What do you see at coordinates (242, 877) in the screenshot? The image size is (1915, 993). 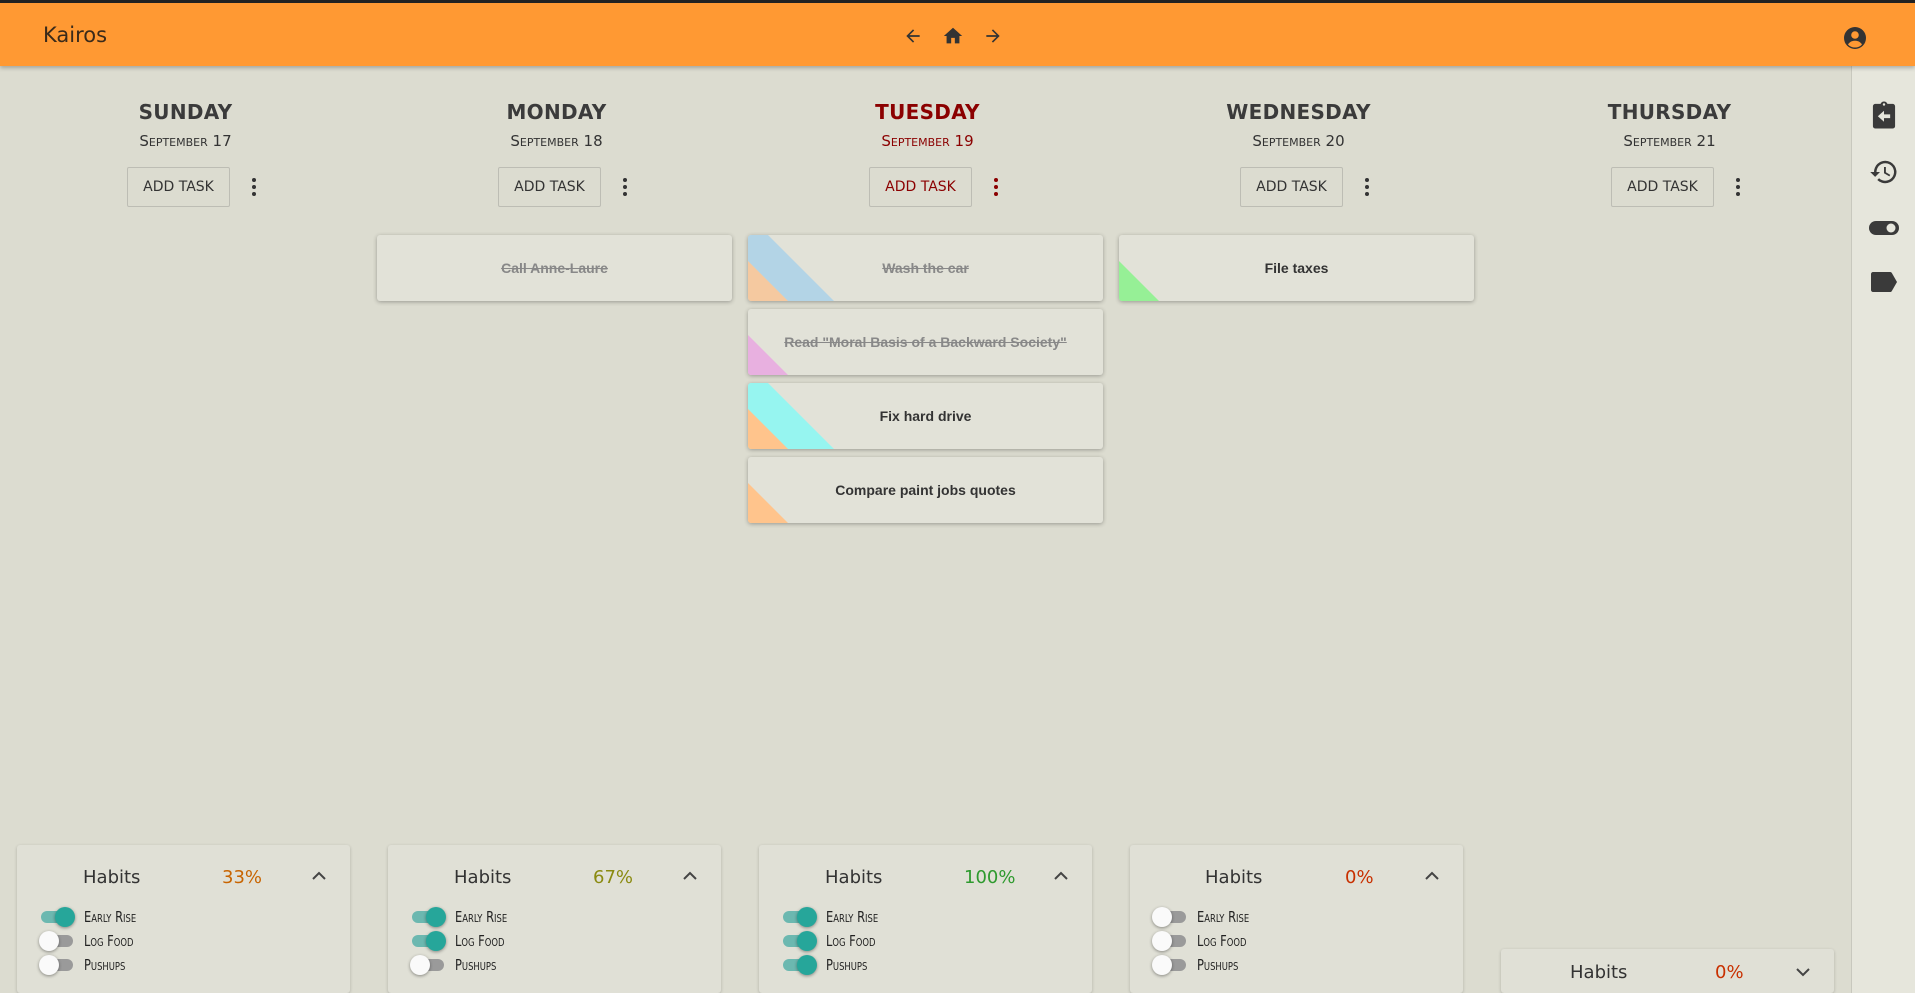 I see `habits-percent: 33%` at bounding box center [242, 877].